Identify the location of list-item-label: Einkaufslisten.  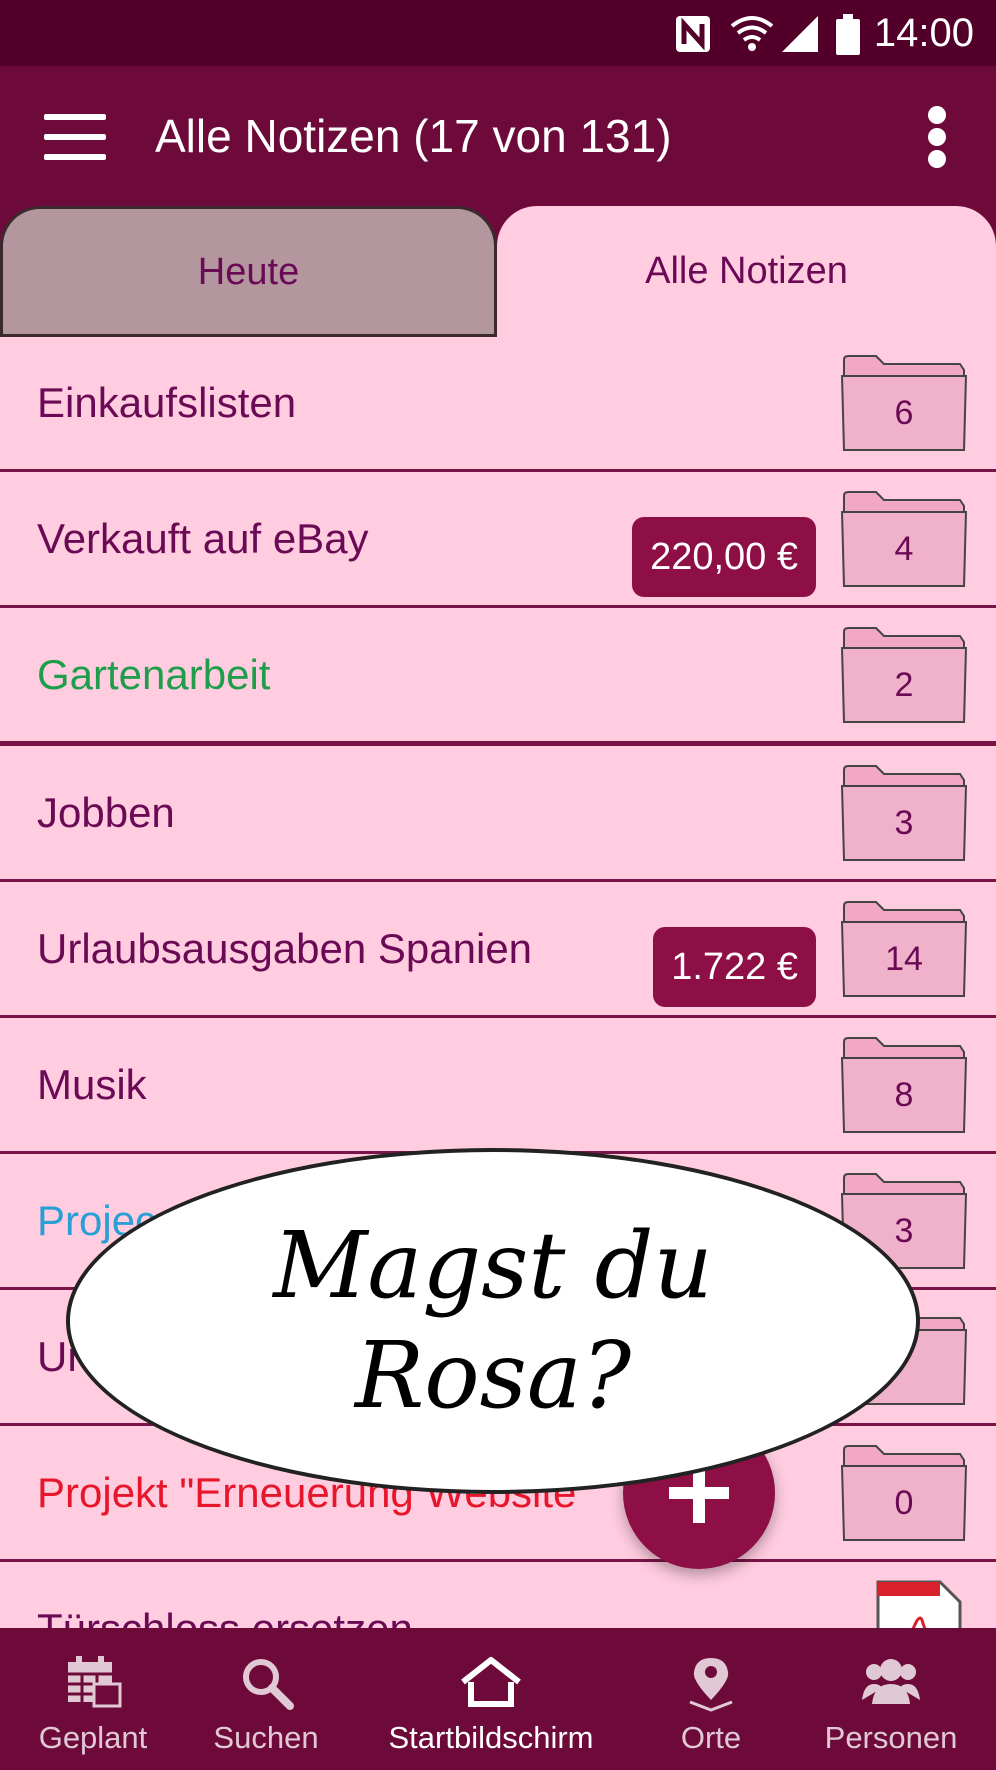
(167, 402).